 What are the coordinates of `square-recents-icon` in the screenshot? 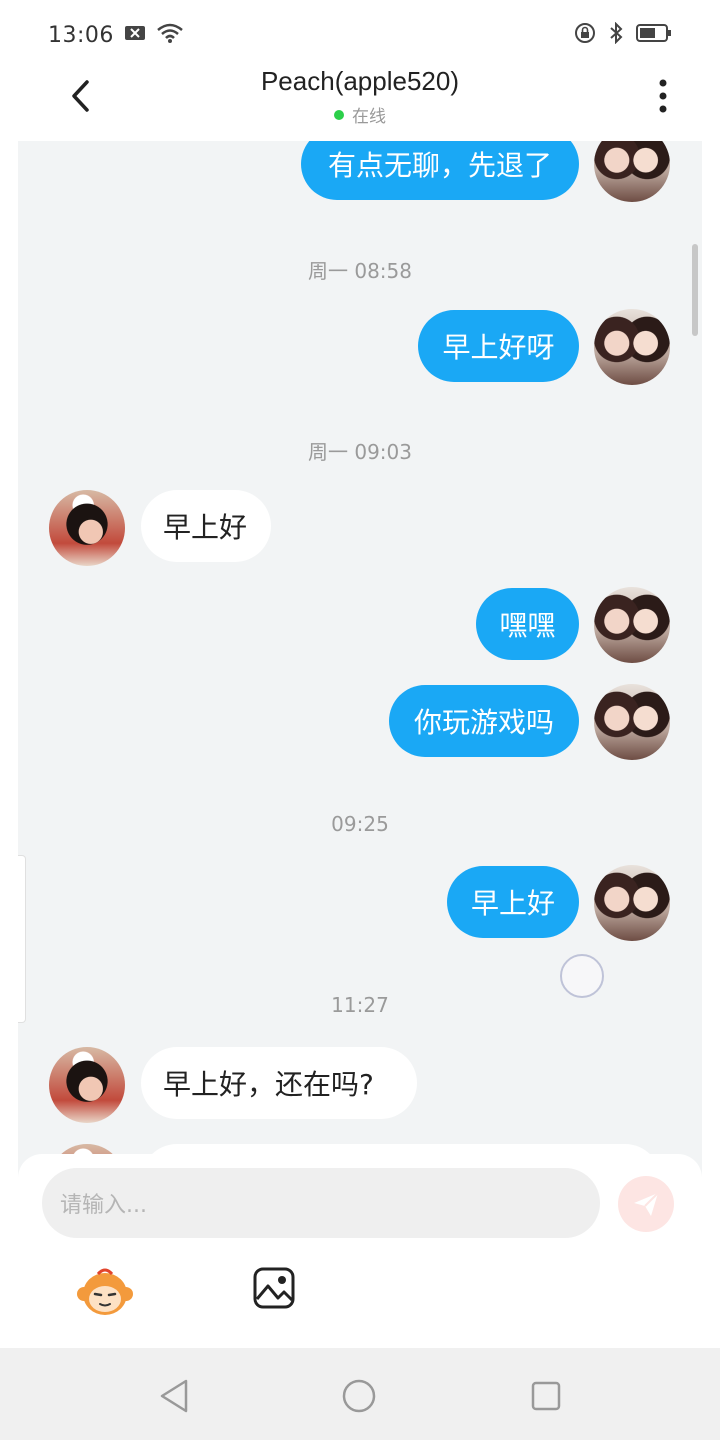 It's located at (546, 1396).